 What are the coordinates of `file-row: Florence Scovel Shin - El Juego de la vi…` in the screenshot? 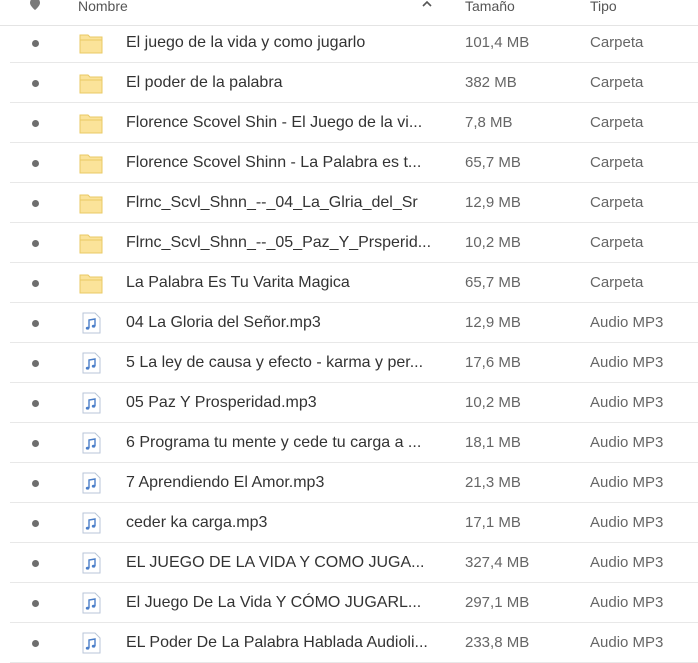 It's located at (354, 123).